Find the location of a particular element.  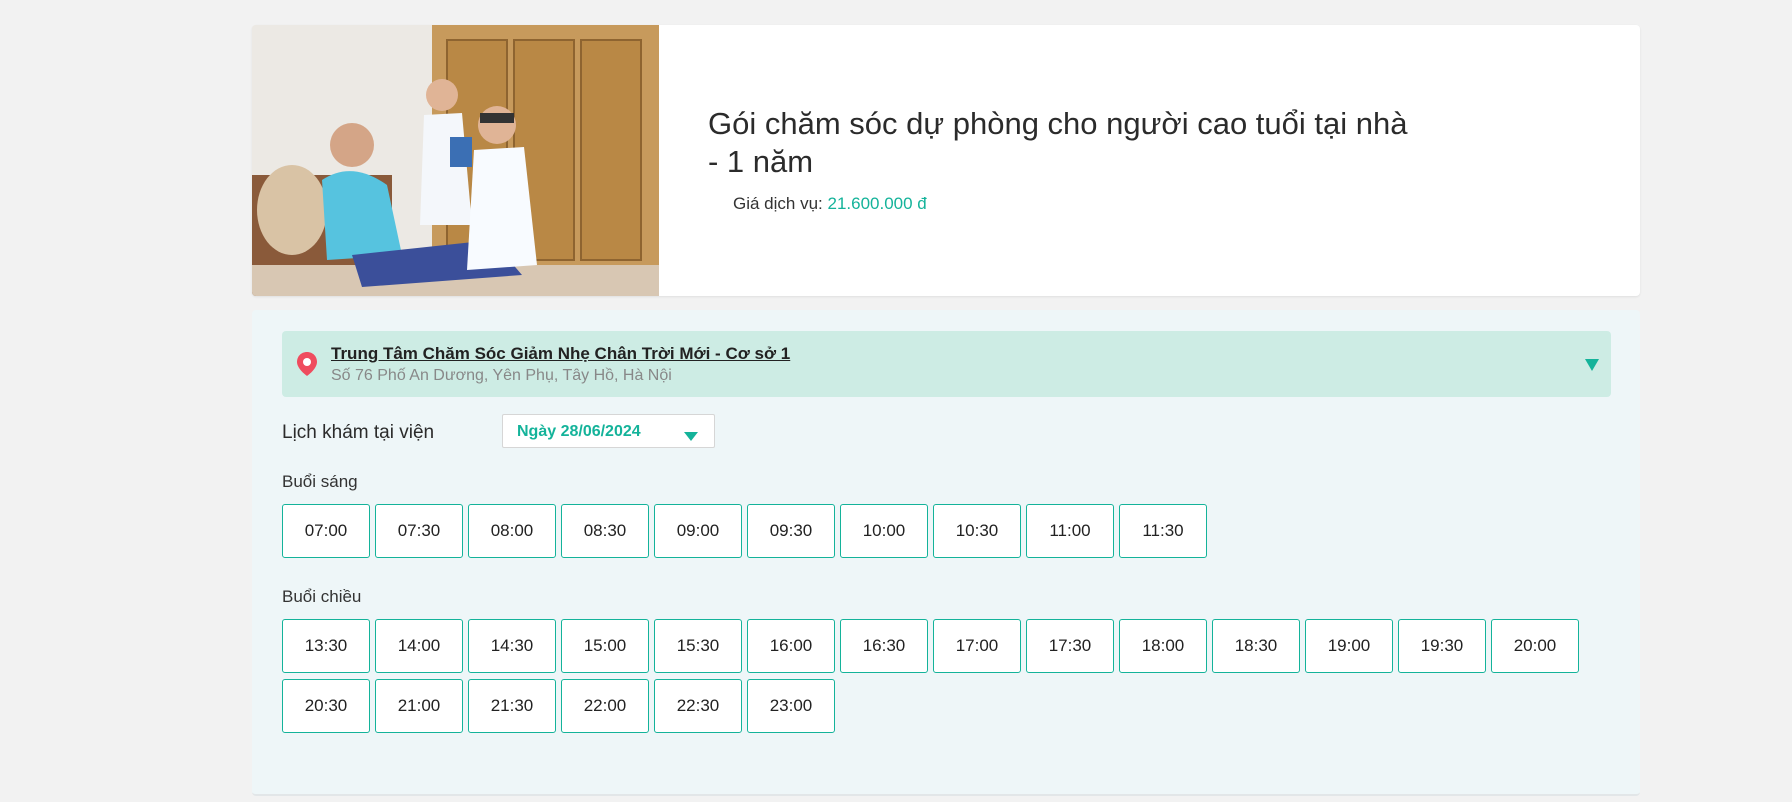

time-slot-button: 07:30 is located at coordinates (419, 531).